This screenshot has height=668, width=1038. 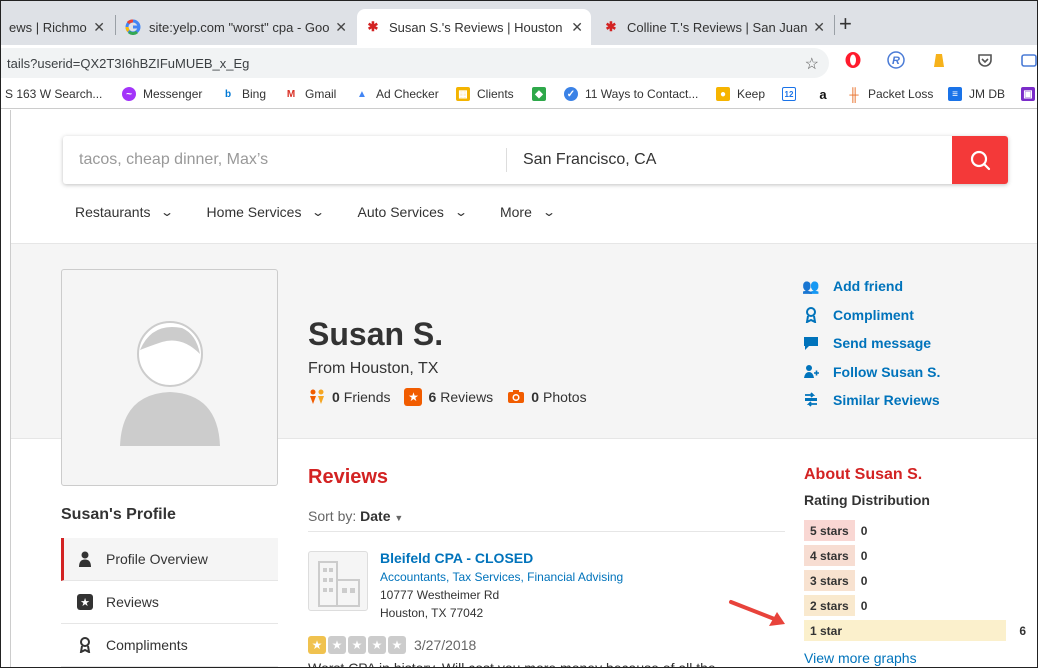 I want to click on sidebar-item-label: Reviews, so click(x=132, y=602).